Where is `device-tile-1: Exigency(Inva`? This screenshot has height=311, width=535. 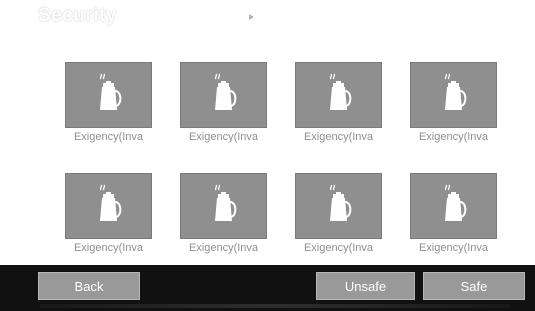
device-tile-1: Exigency(Inva is located at coordinates (108, 104).